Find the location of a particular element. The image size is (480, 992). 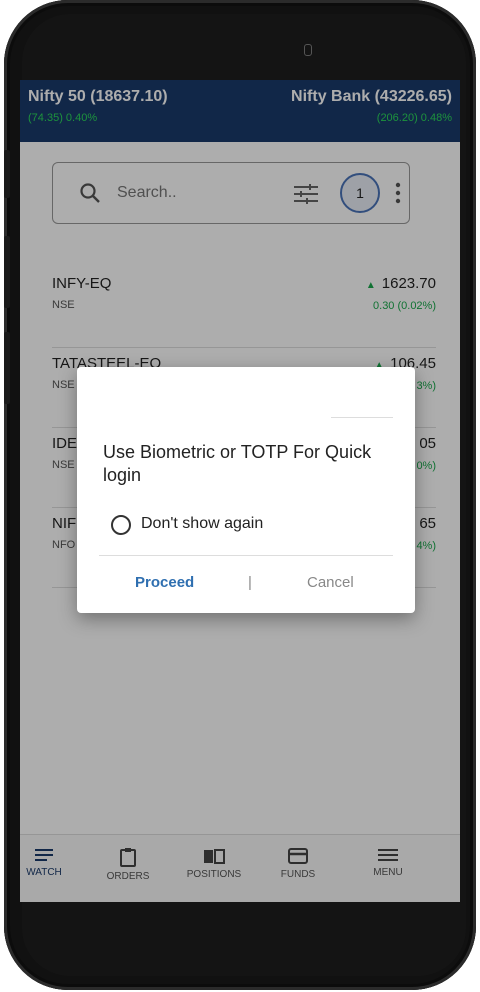

proceed-button: Proceed is located at coordinates (164, 582).